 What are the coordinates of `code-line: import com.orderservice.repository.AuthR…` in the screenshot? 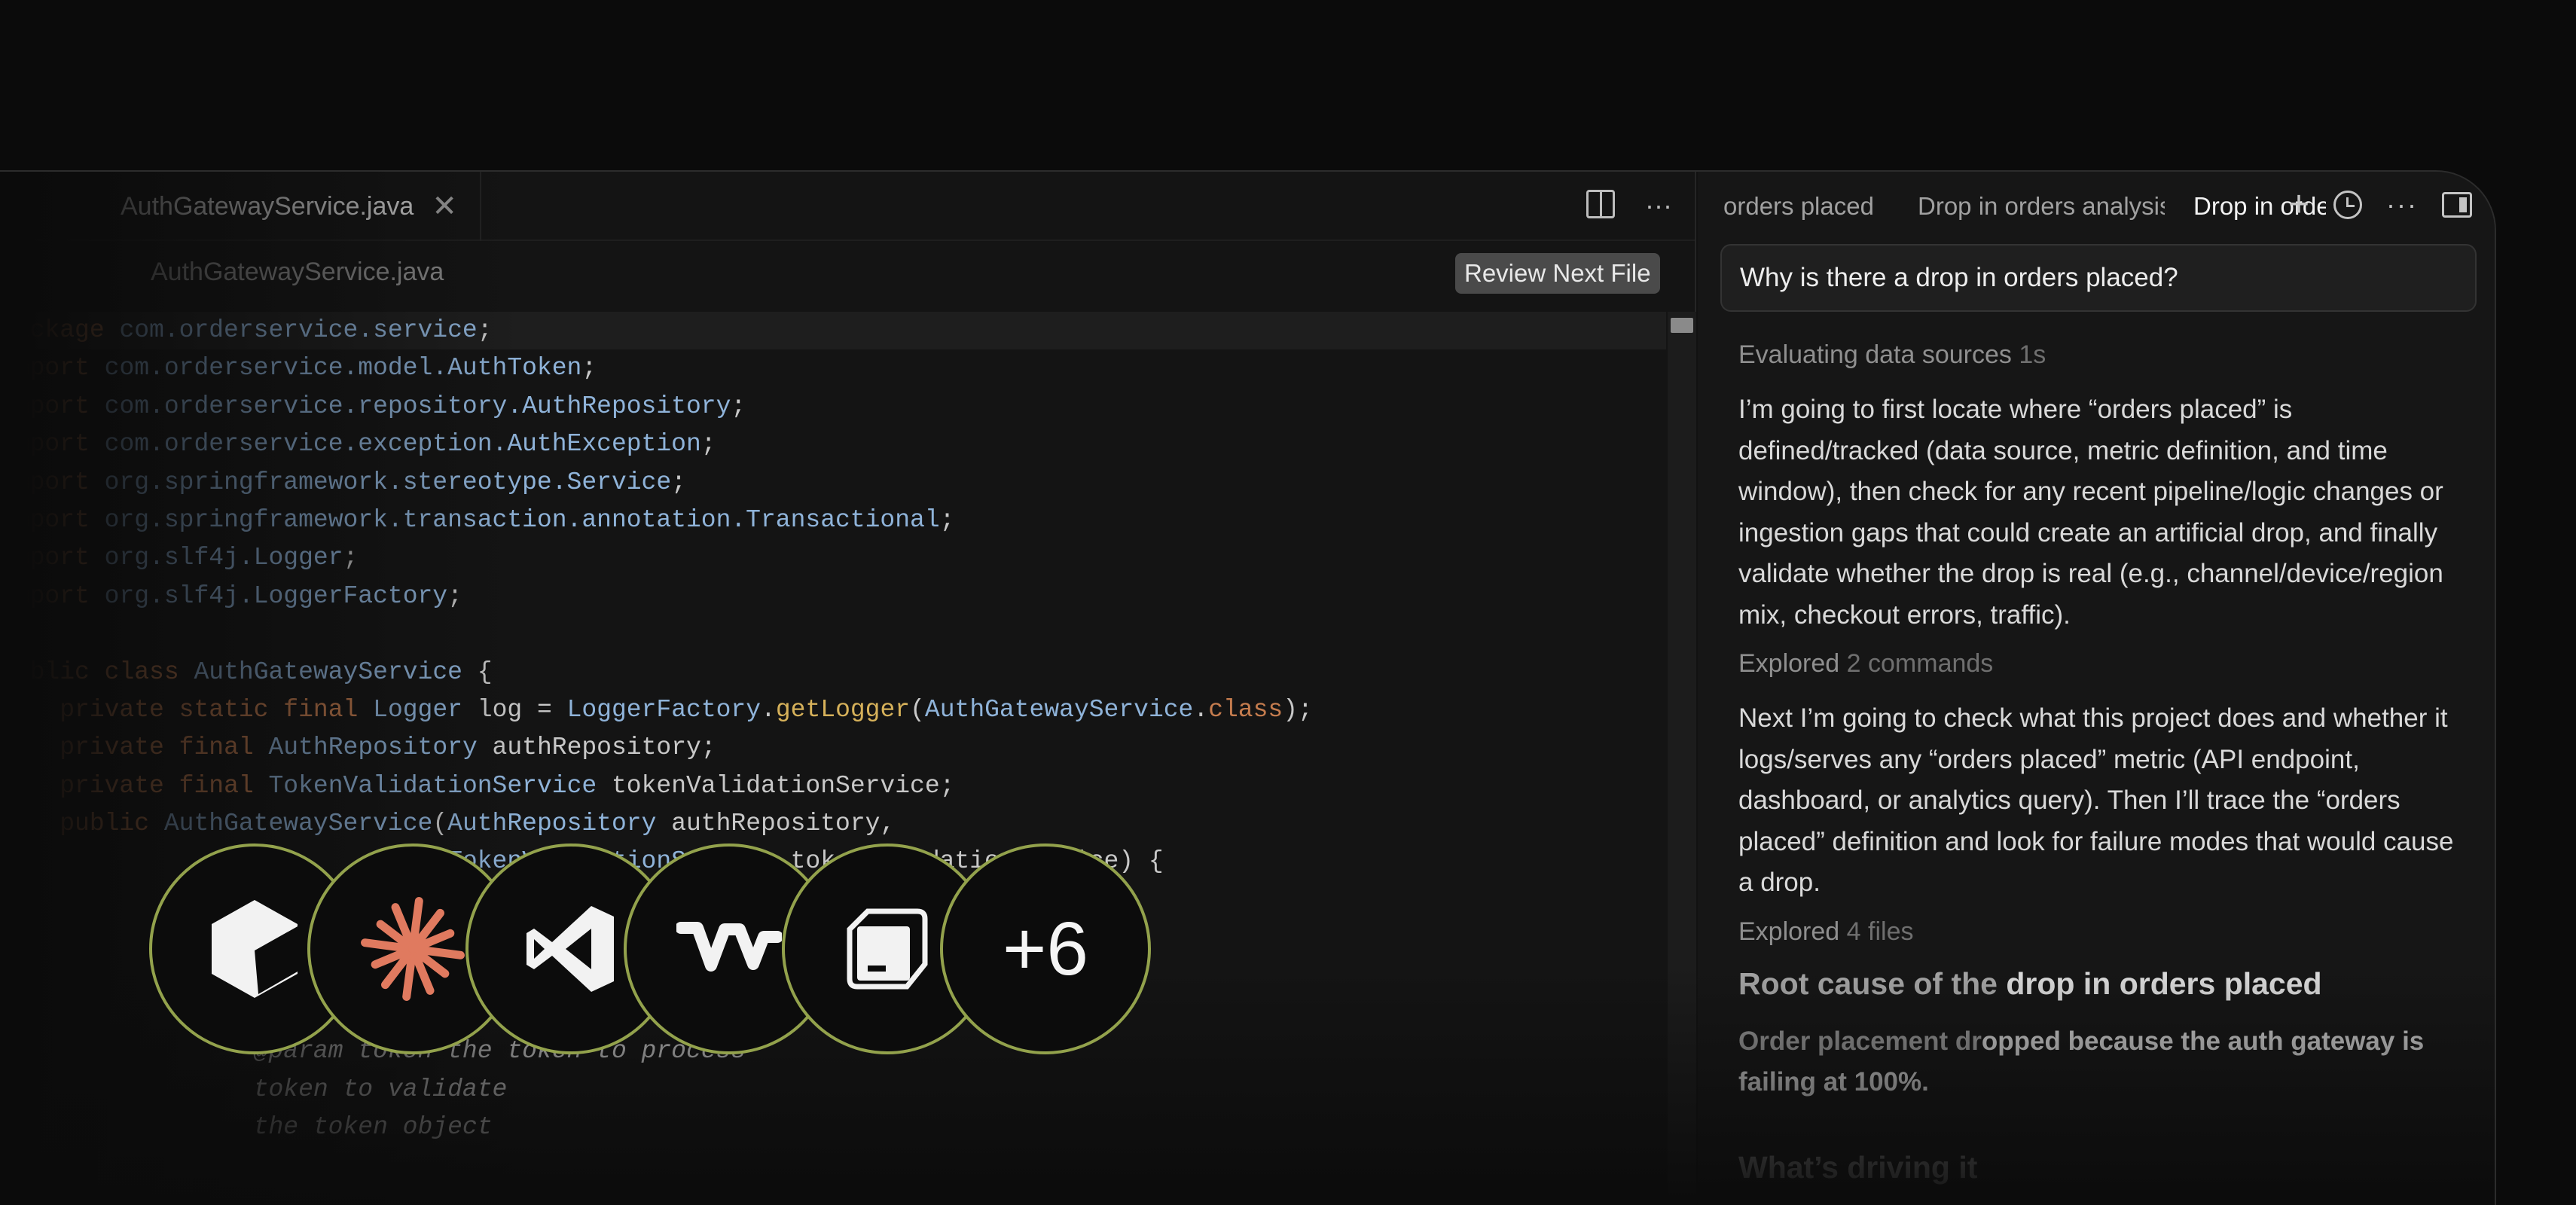 It's located at (833, 407).